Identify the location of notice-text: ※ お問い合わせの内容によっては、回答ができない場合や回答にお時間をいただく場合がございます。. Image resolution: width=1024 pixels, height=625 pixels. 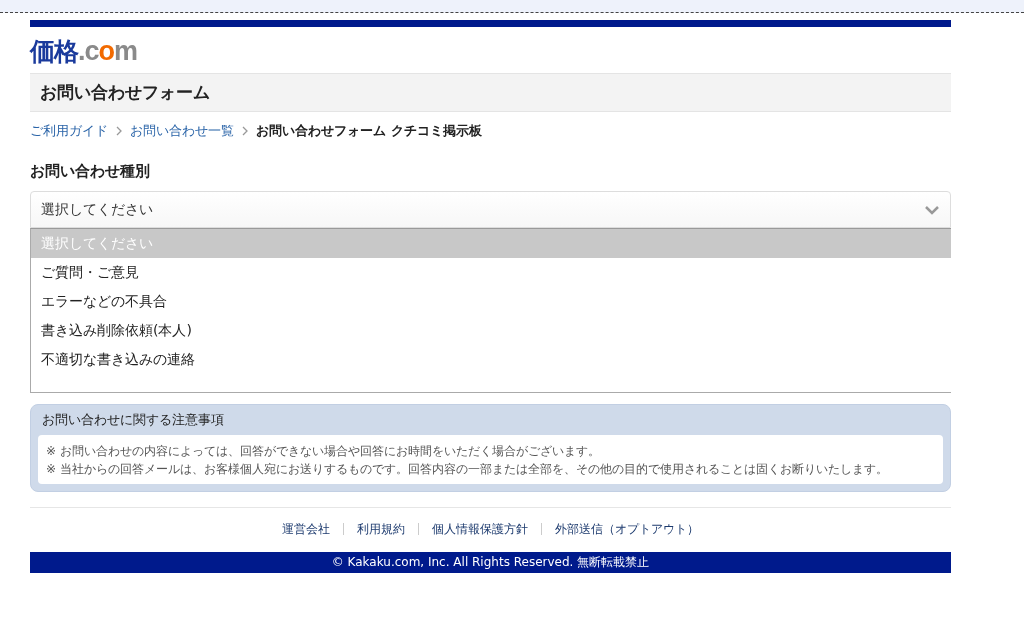
(323, 451).